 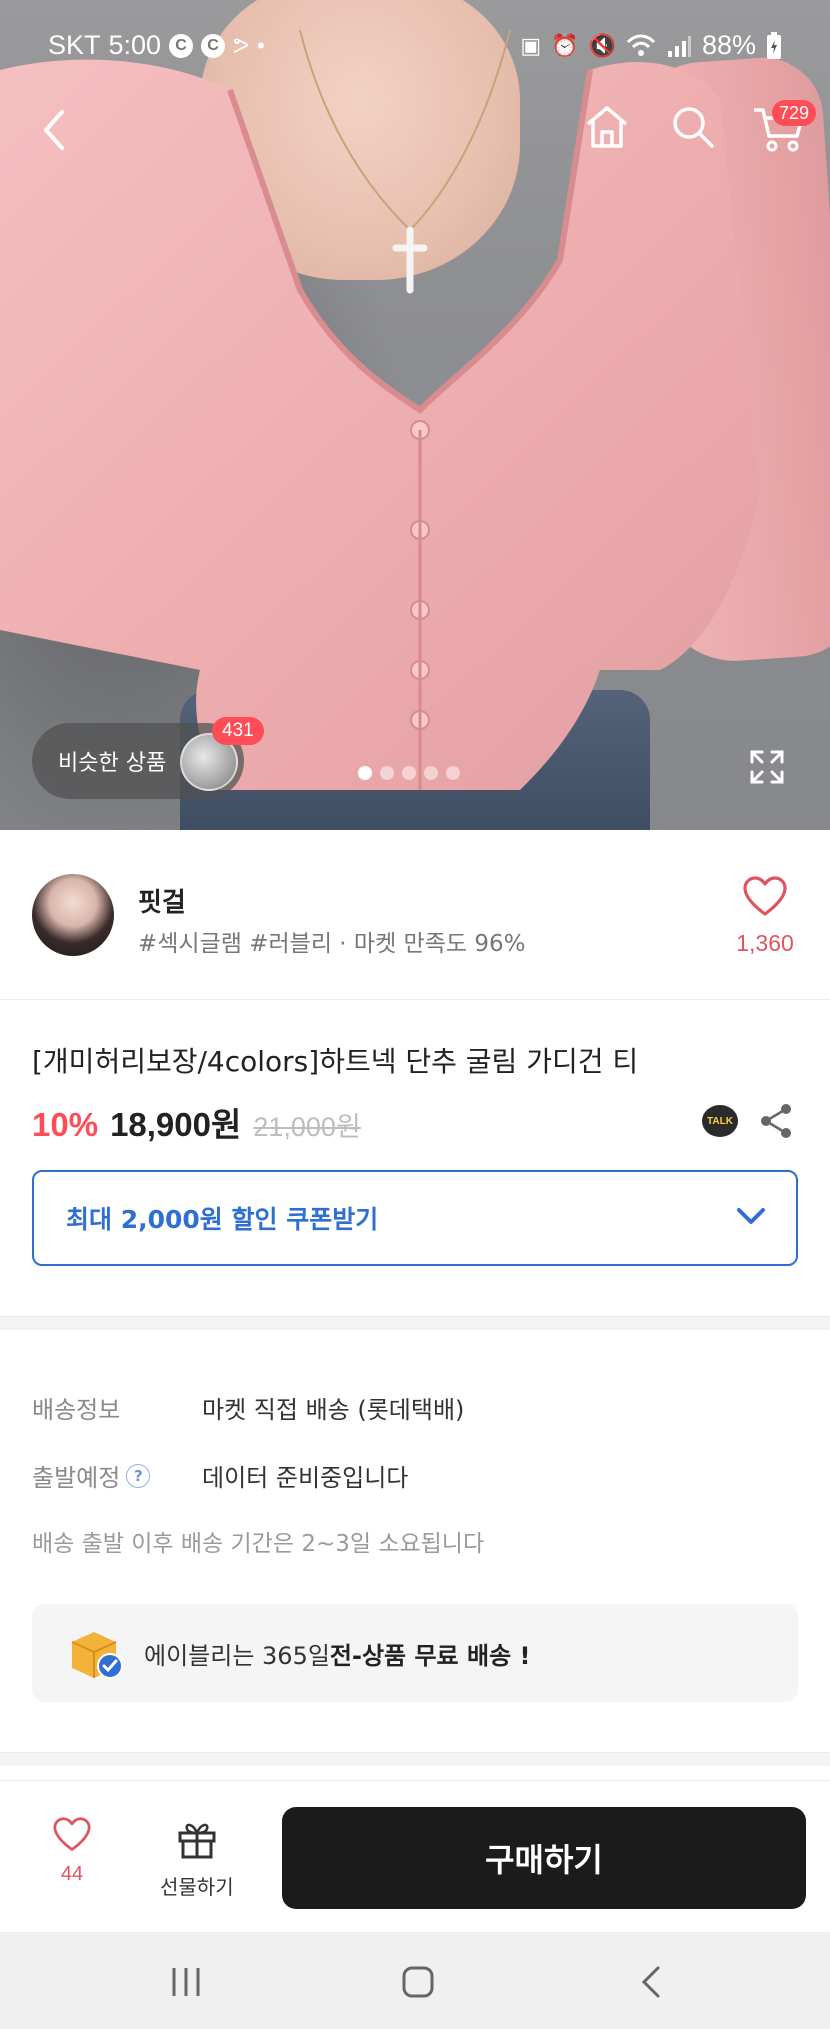 I want to click on shipping-note: 배송 출발 이후 배송 기간은 2~3일 소요됩니다, so click(x=258, y=1544).